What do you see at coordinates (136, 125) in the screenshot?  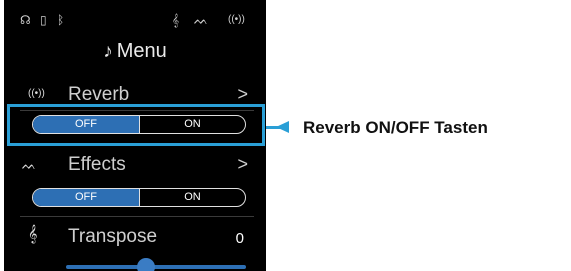 I see `reverb-toggle-highlight` at bounding box center [136, 125].